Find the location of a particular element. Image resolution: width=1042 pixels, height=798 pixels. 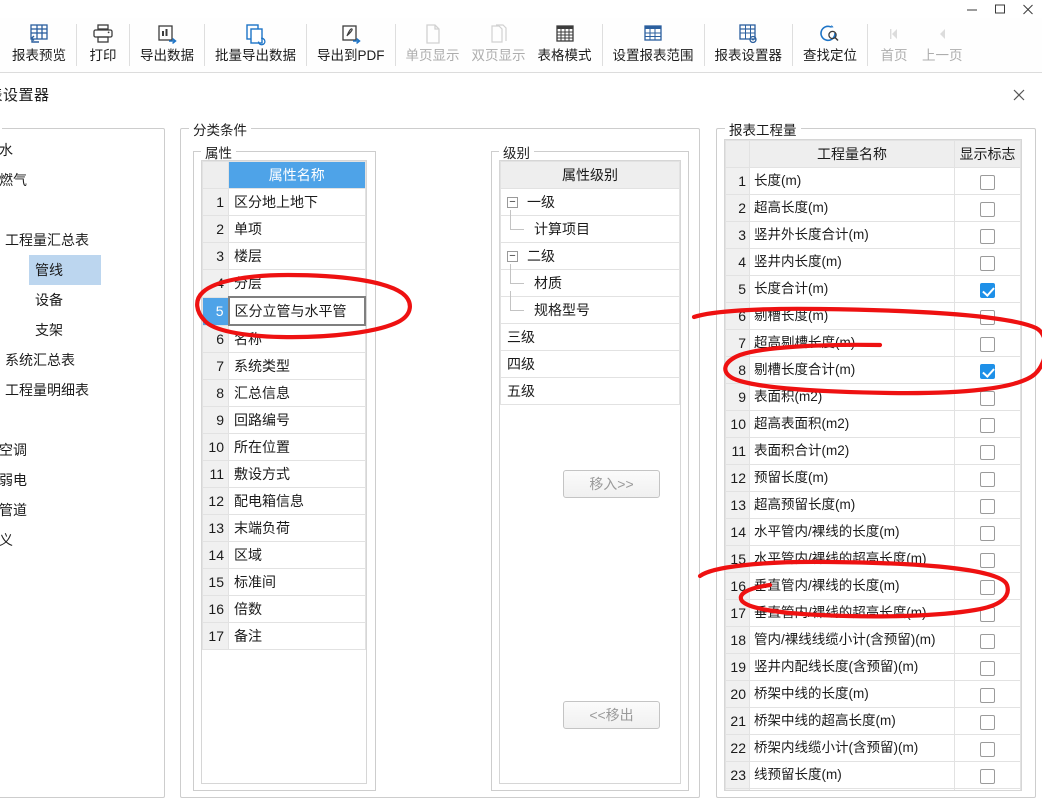

quantity-row: 6 剔槽长度(m) is located at coordinates (873, 316).